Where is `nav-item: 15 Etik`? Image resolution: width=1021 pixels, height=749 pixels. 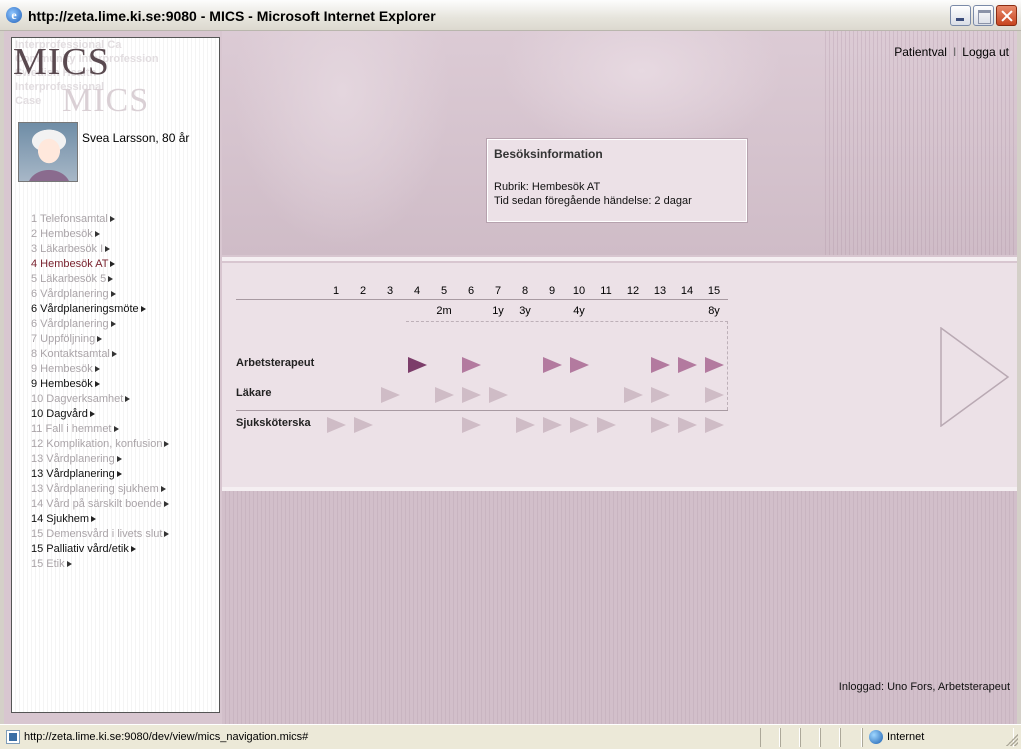 nav-item: 15 Etik is located at coordinates (100, 564).